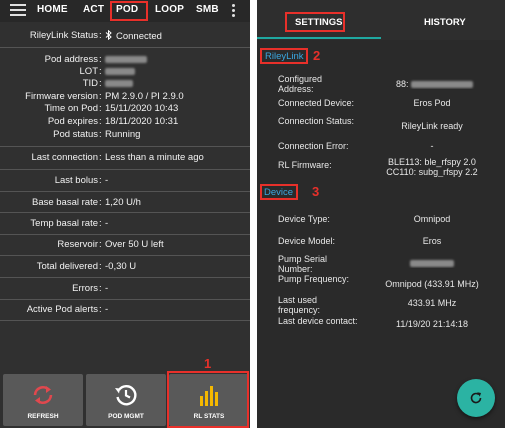 The height and width of the screenshot is (428, 505). I want to click on panel-gap, so click(253, 214).